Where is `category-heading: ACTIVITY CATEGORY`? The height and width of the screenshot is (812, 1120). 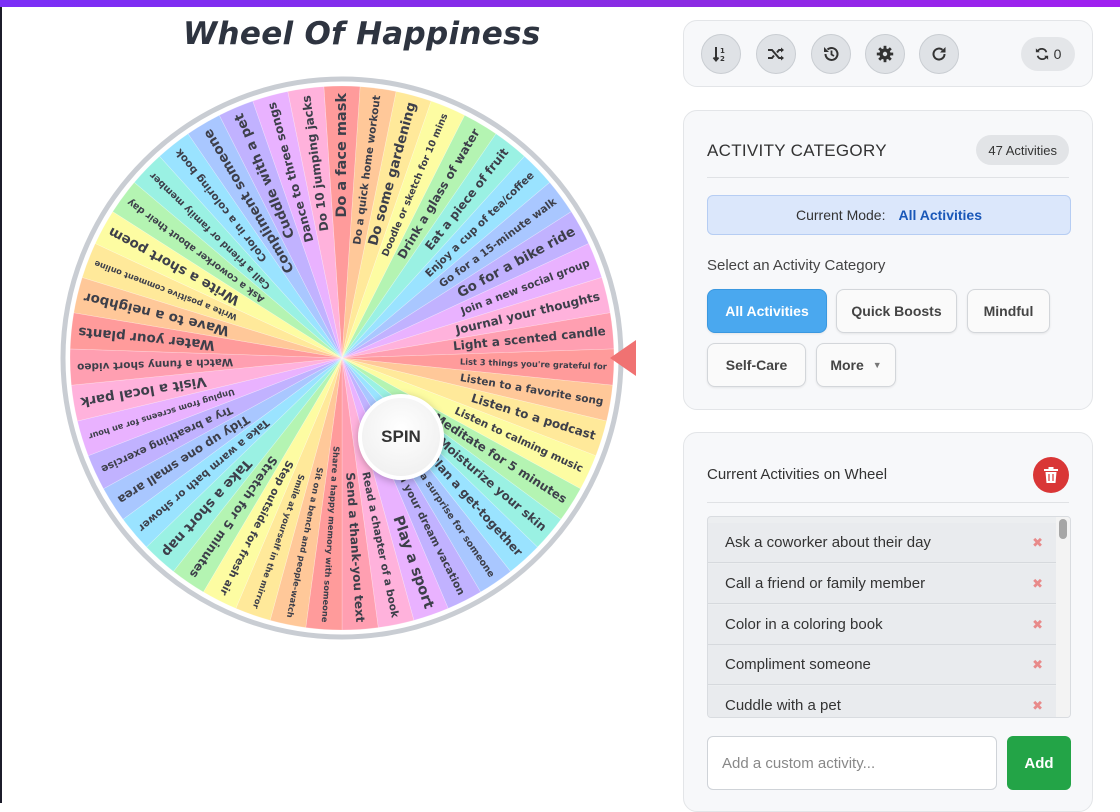
category-heading: ACTIVITY CATEGORY is located at coordinates (797, 150).